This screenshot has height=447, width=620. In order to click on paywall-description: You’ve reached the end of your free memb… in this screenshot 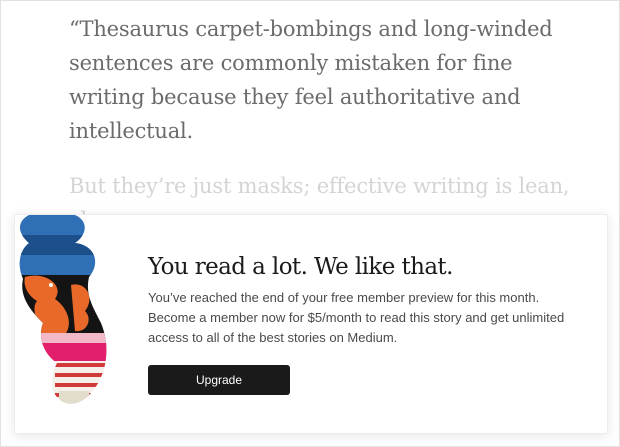, I will do `click(356, 317)`.